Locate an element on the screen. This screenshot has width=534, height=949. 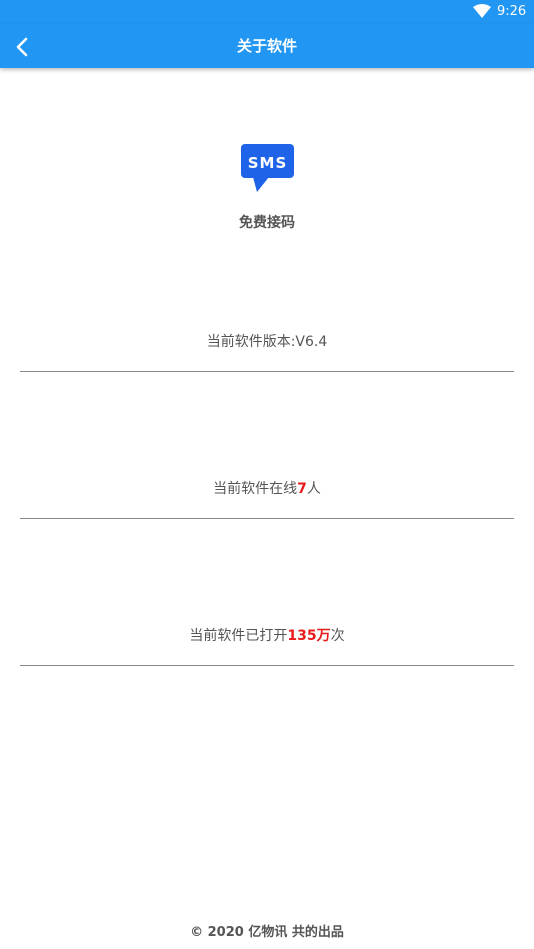
back-button is located at coordinates (22, 47).